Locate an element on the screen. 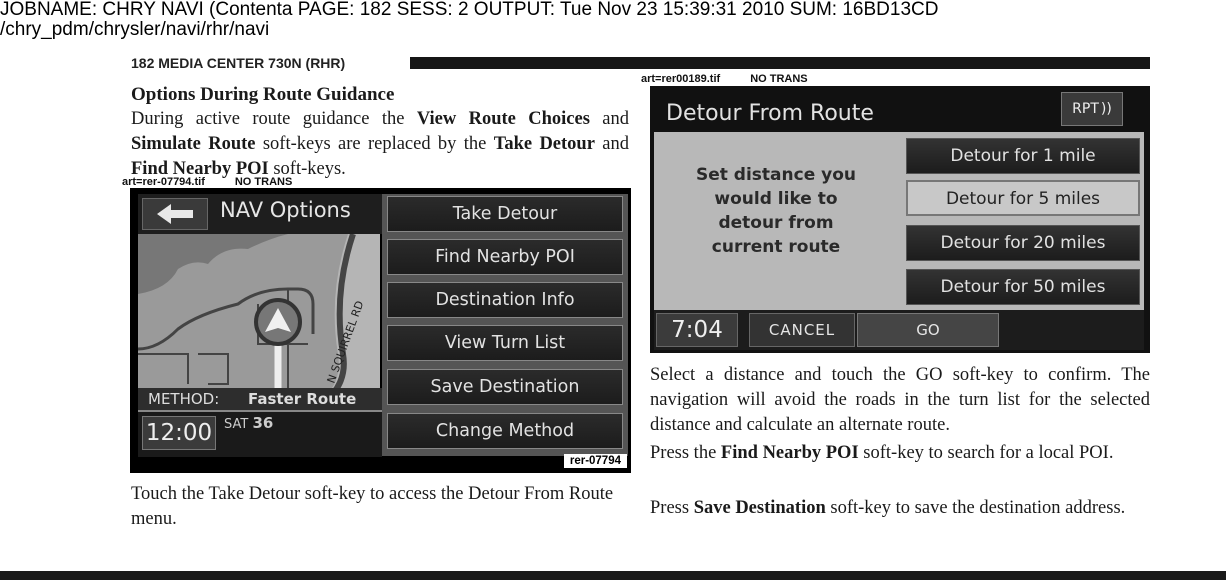 The image size is (1226, 580). change-method-button: Change Method is located at coordinates (505, 431).